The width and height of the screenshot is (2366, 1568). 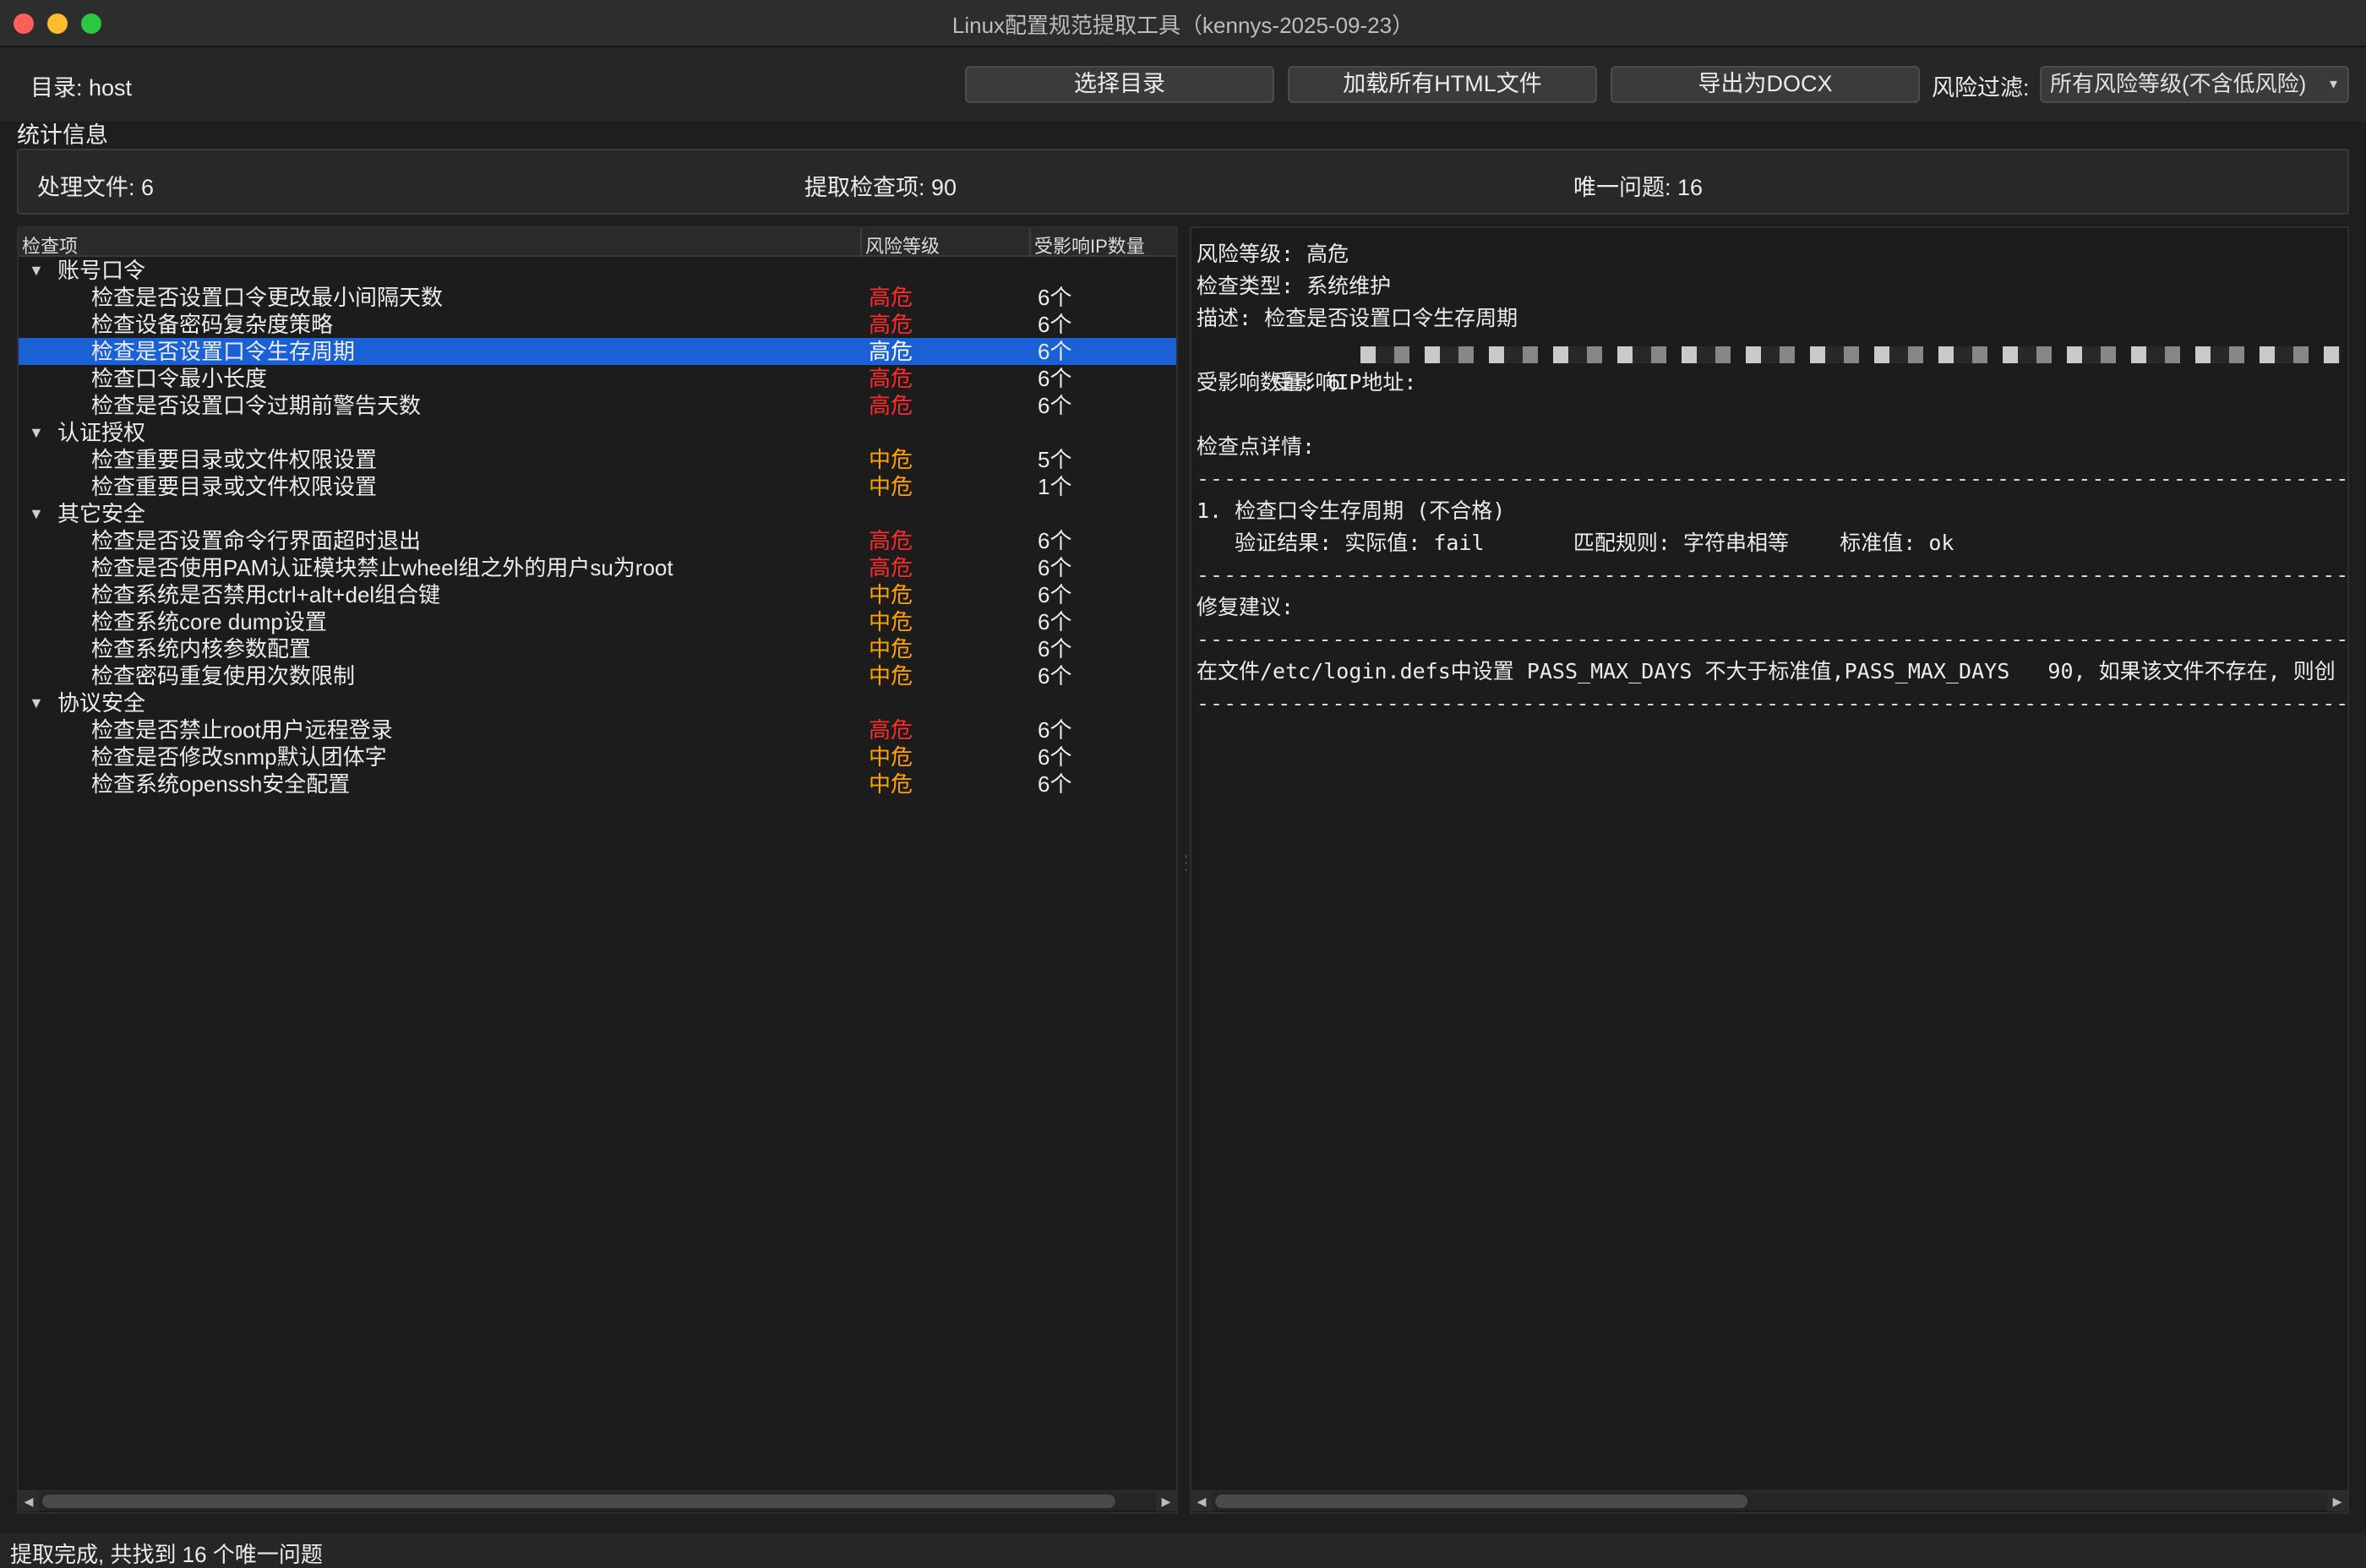 I want to click on tree-item-row: 检查口令最小长度 高危 6个, so click(x=597, y=378).